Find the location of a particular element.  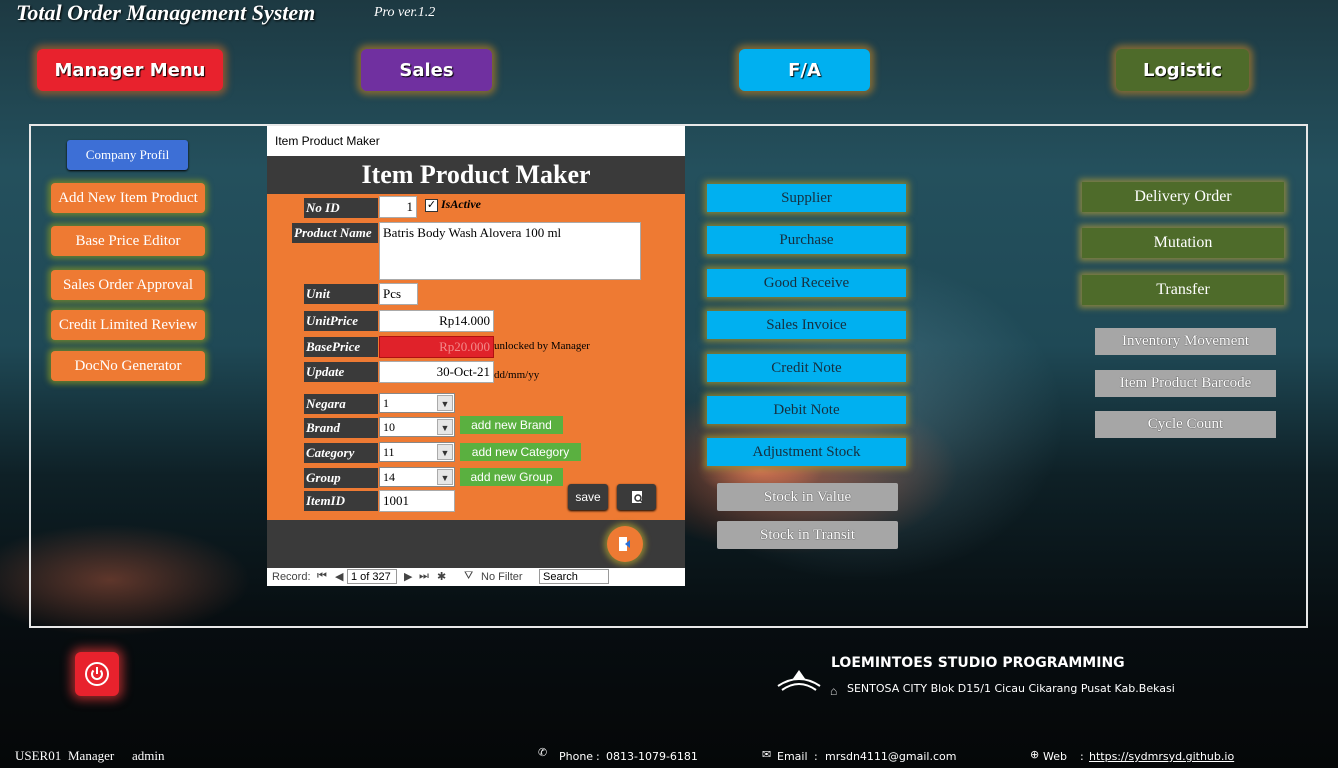

category-value: 11 is located at coordinates (389, 452).